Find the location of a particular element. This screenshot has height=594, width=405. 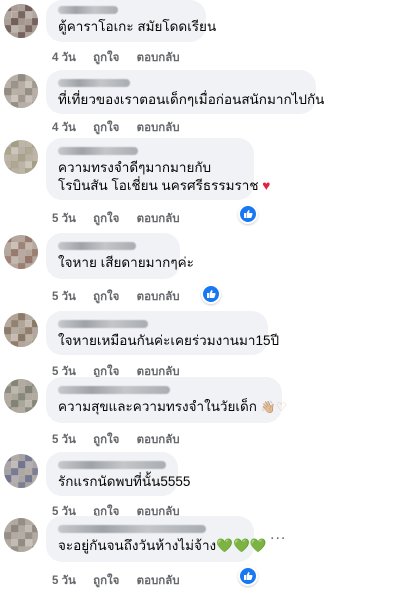

comment-text-line-1: ความทรงจำดีๆมากมายกับ is located at coordinates (135, 167).